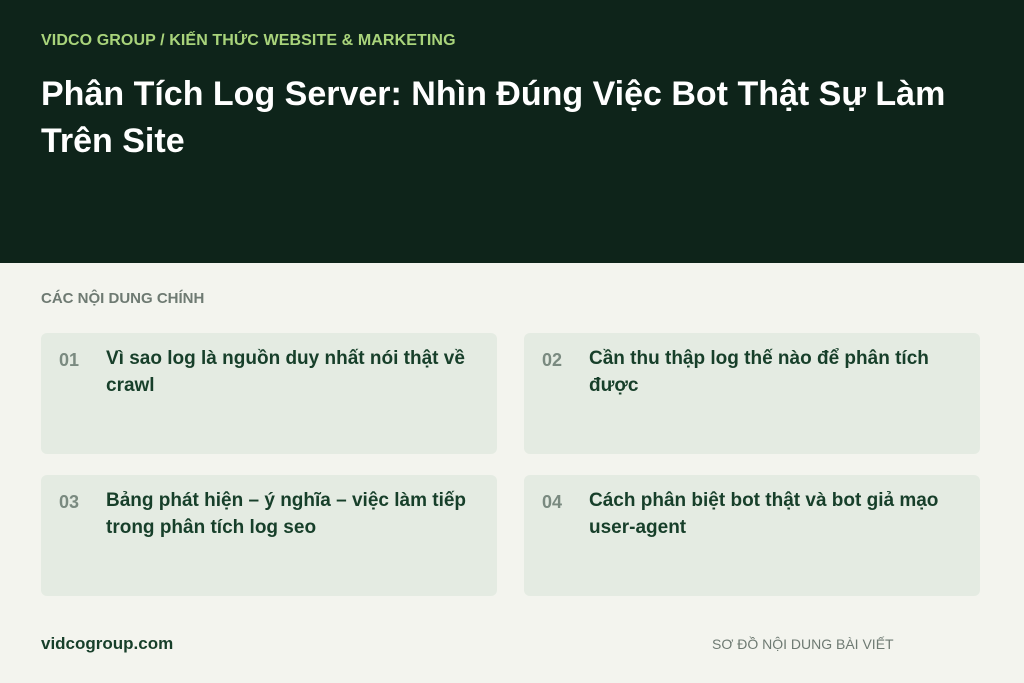 The image size is (1024, 683). I want to click on card-number: 01, so click(69, 360).